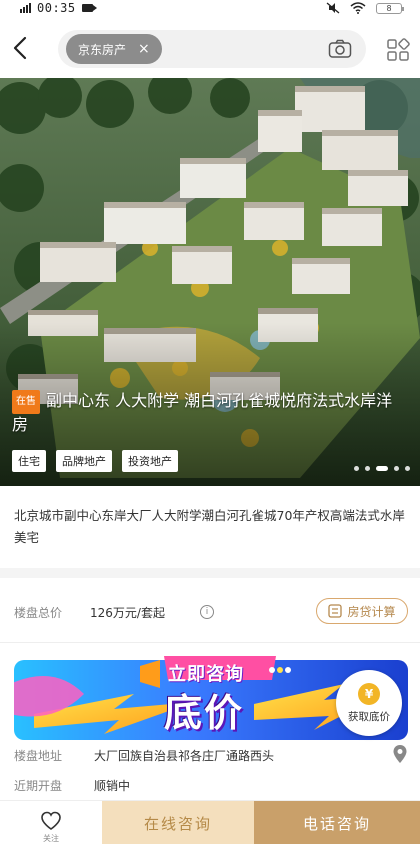 The width and height of the screenshot is (420, 844). I want to click on heart-icon, so click(51, 820).